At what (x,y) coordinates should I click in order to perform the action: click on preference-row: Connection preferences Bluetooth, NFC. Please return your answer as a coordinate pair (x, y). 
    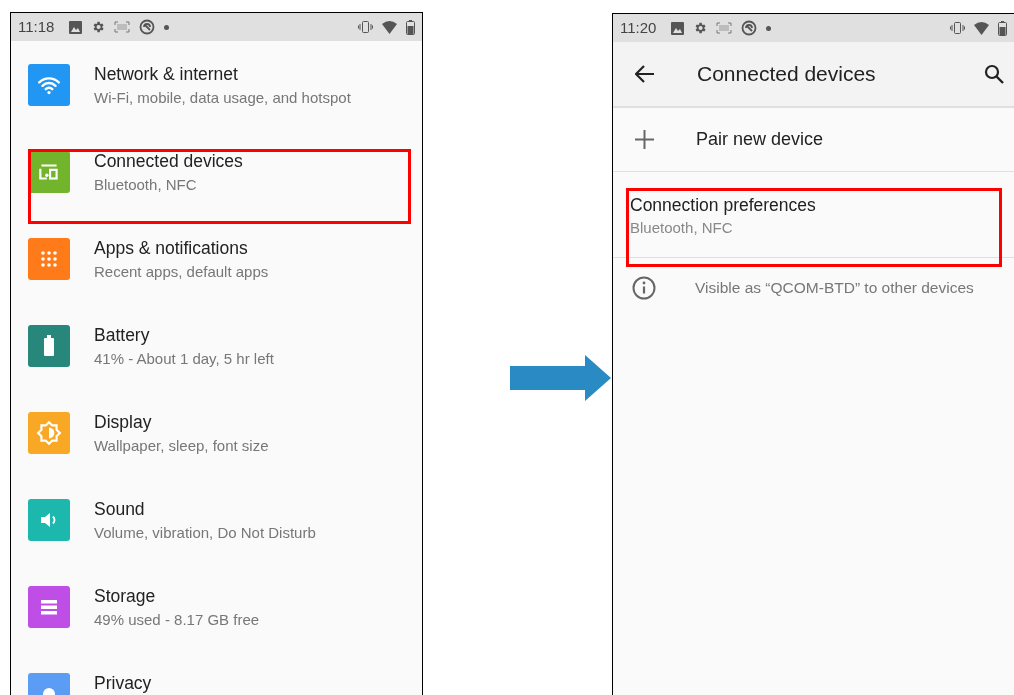
    Looking at the image, I should click on (813, 215).